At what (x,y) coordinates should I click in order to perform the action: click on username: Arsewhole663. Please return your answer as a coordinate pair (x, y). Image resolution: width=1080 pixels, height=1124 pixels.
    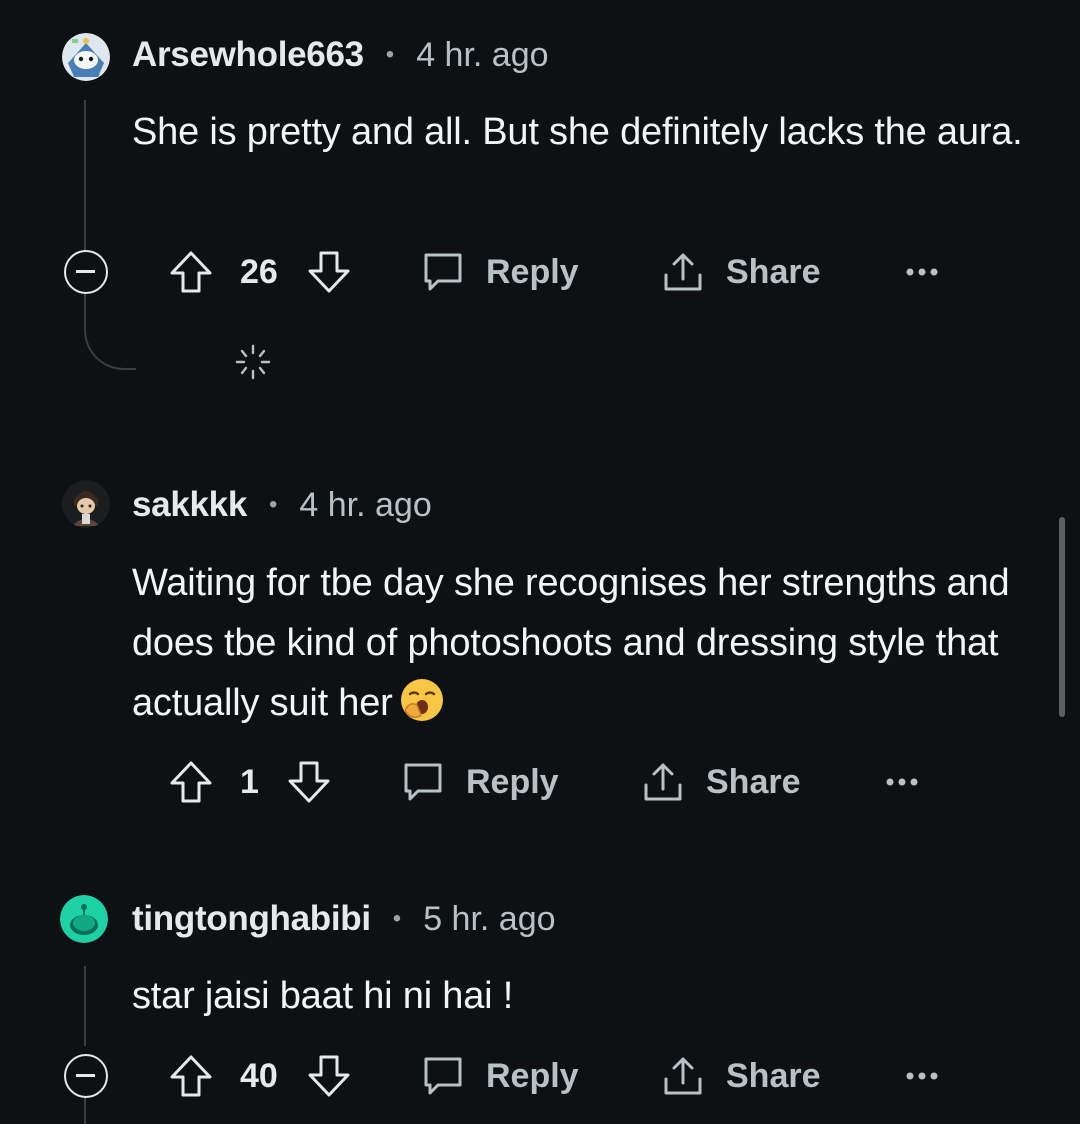
    Looking at the image, I should click on (248, 55).